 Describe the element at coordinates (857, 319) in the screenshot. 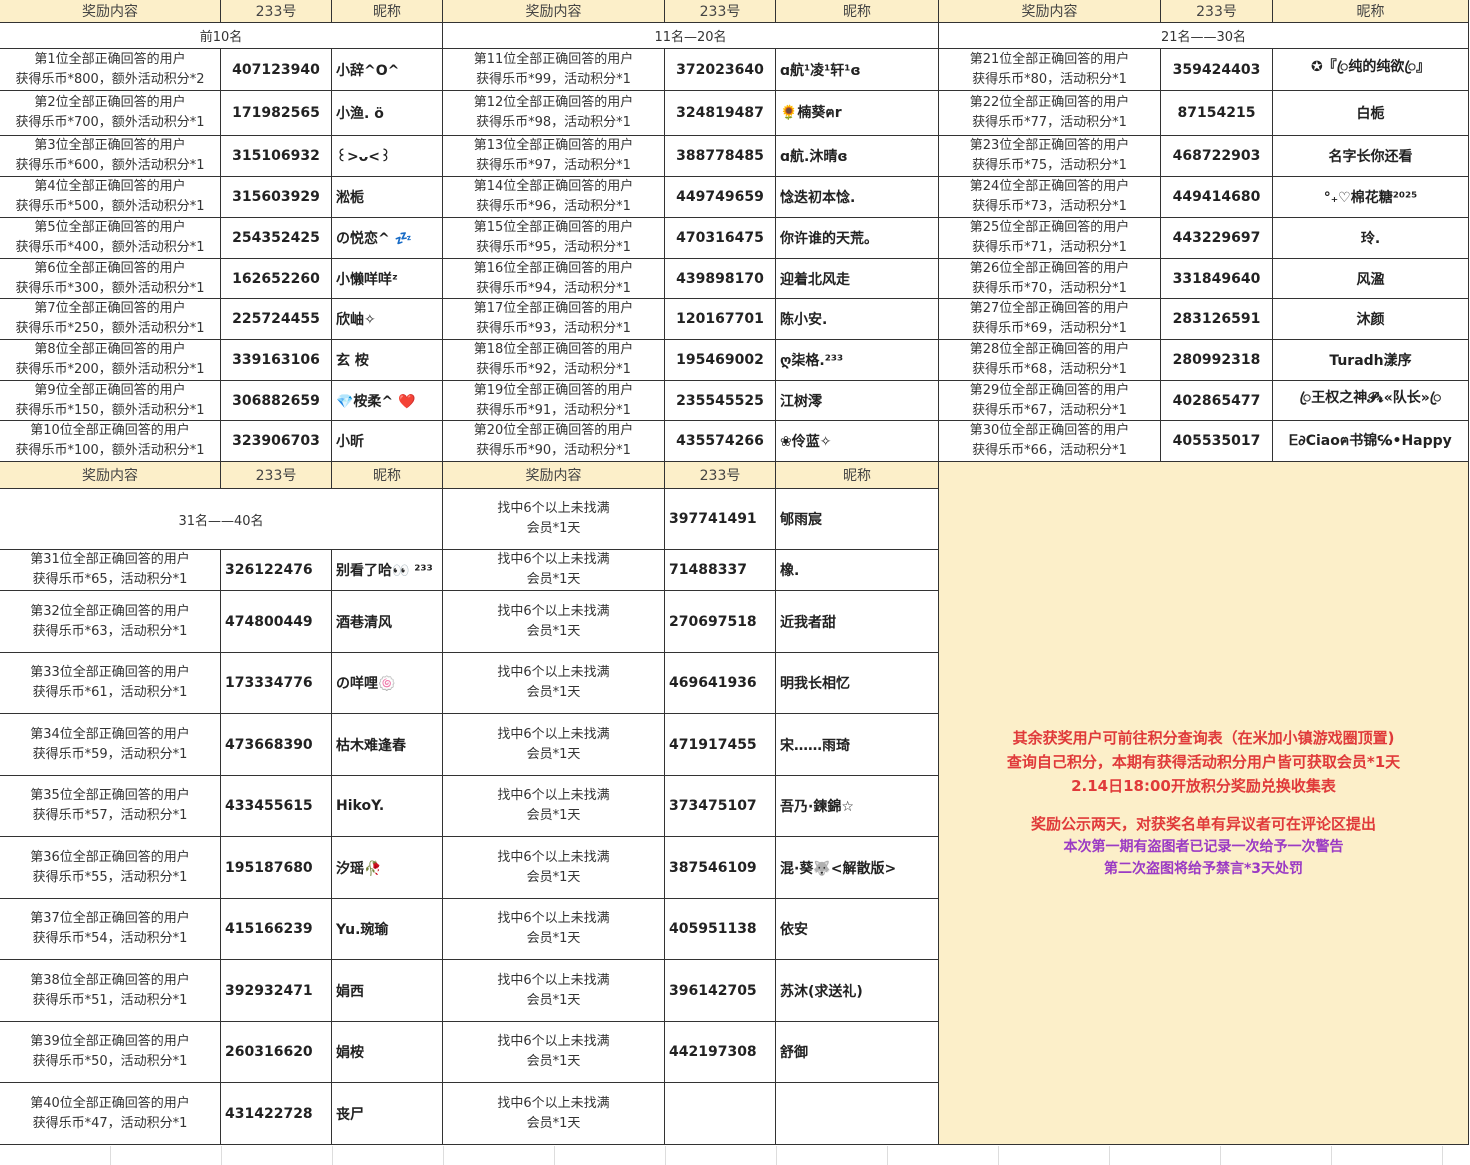

I see `user-nick: 陈小安.` at that location.